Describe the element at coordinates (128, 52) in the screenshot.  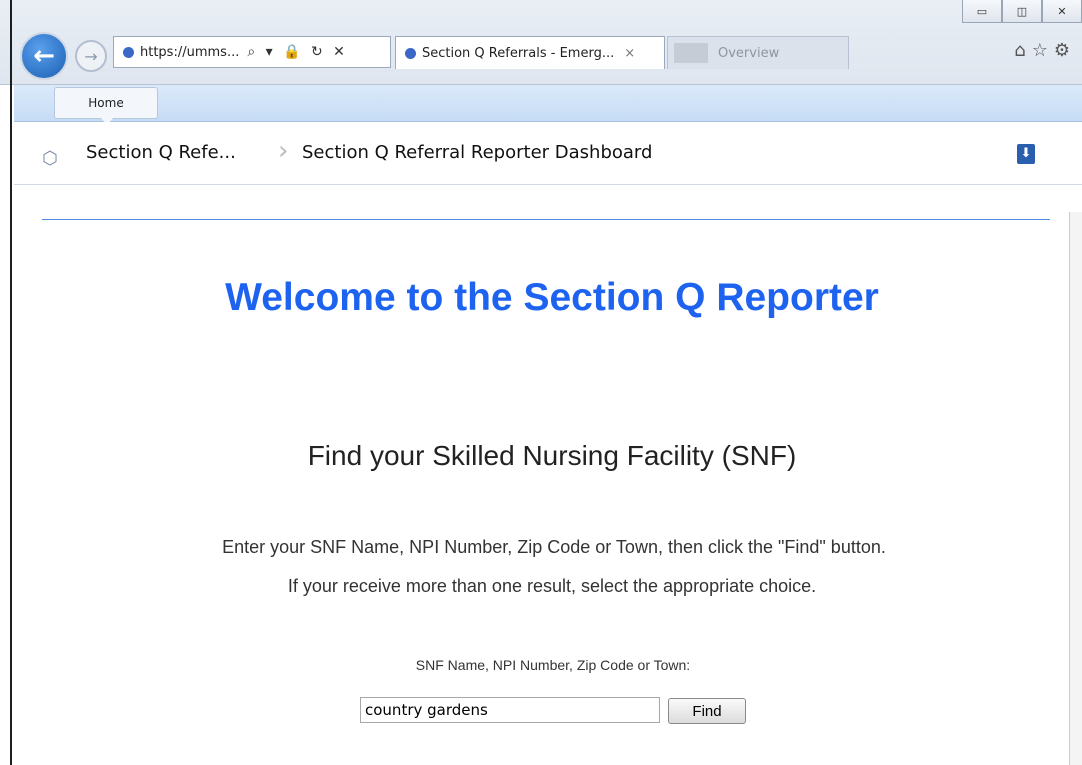
I see `site-icon` at that location.